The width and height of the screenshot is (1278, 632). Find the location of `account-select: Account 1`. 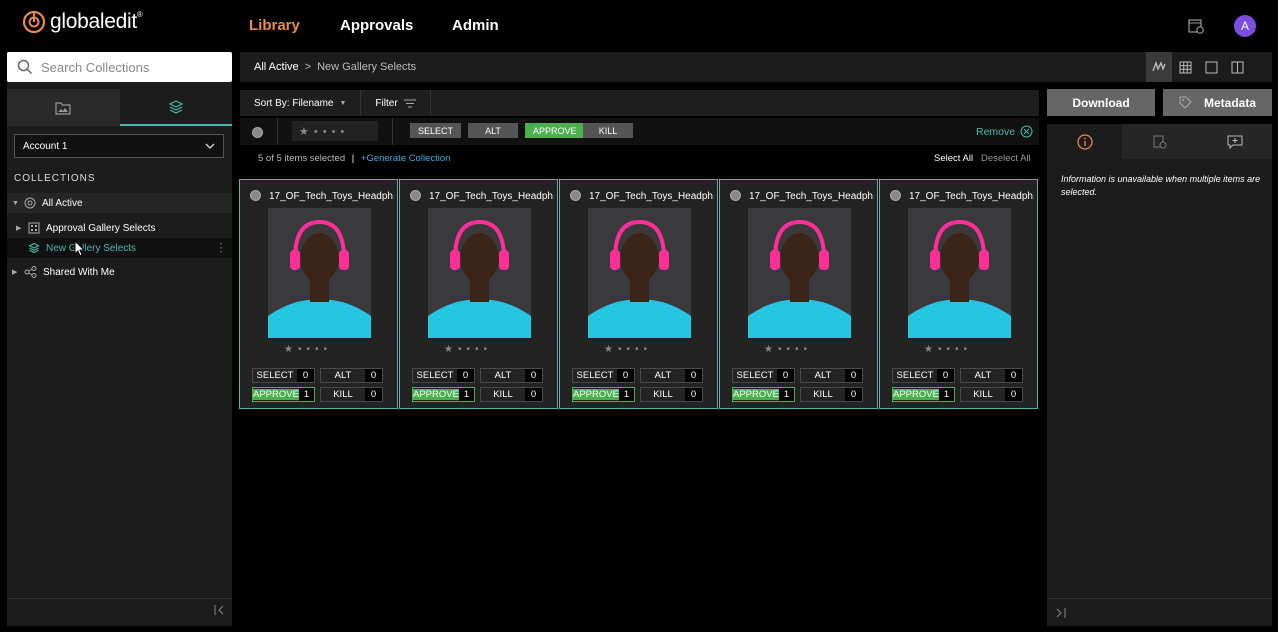

account-select: Account 1 is located at coordinates (119, 146).